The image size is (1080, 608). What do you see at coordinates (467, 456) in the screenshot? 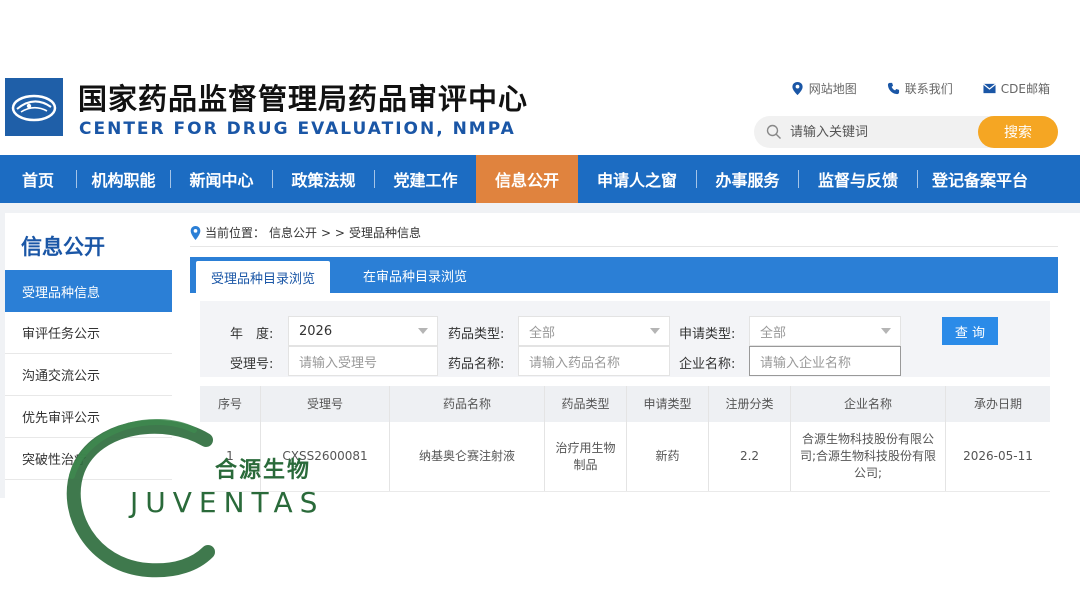
I see `table-cell: 纳基奥仑赛注射液` at bounding box center [467, 456].